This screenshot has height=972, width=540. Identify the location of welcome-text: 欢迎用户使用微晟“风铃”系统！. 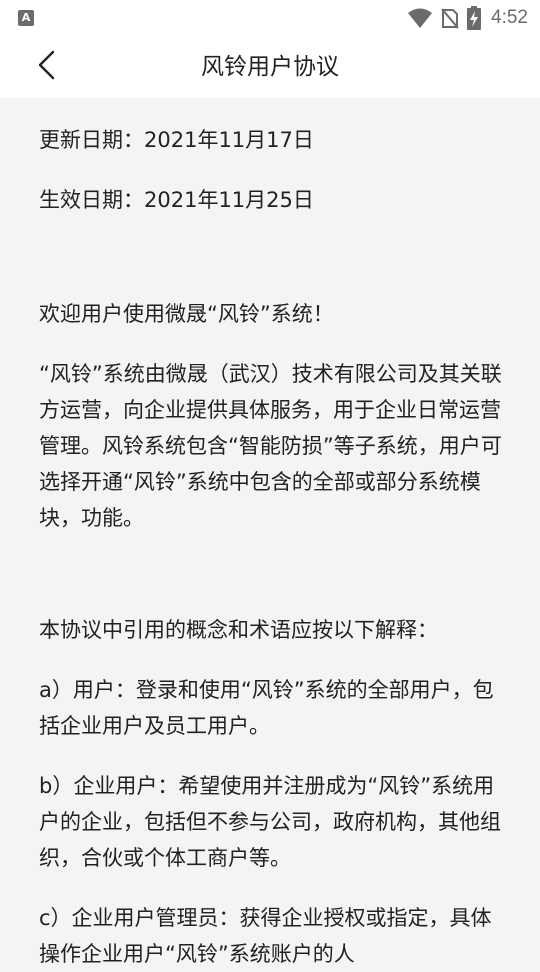
(186, 314).